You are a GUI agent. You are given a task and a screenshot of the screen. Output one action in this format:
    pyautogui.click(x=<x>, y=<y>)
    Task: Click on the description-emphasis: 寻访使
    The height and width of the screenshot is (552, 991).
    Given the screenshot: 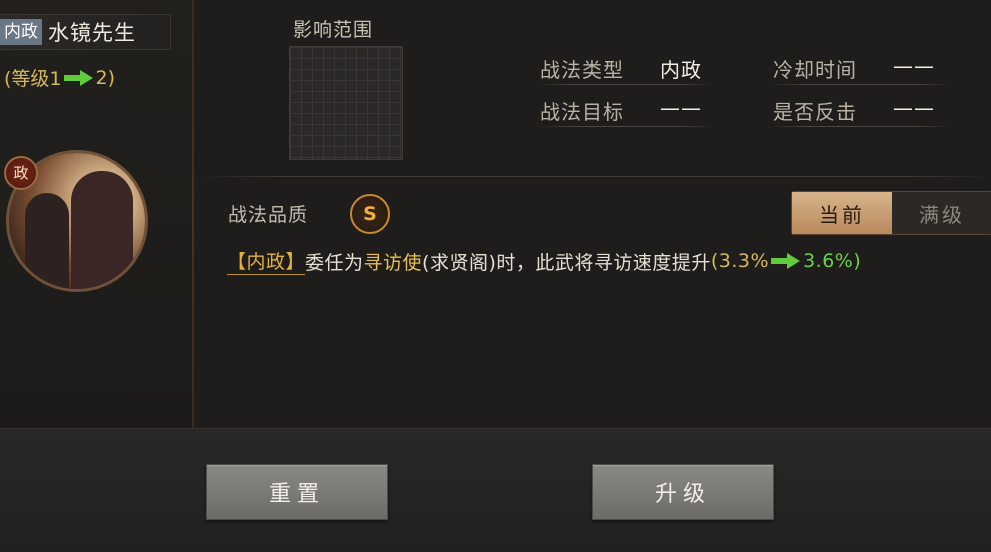 What is the action you would take?
    pyautogui.click(x=393, y=262)
    